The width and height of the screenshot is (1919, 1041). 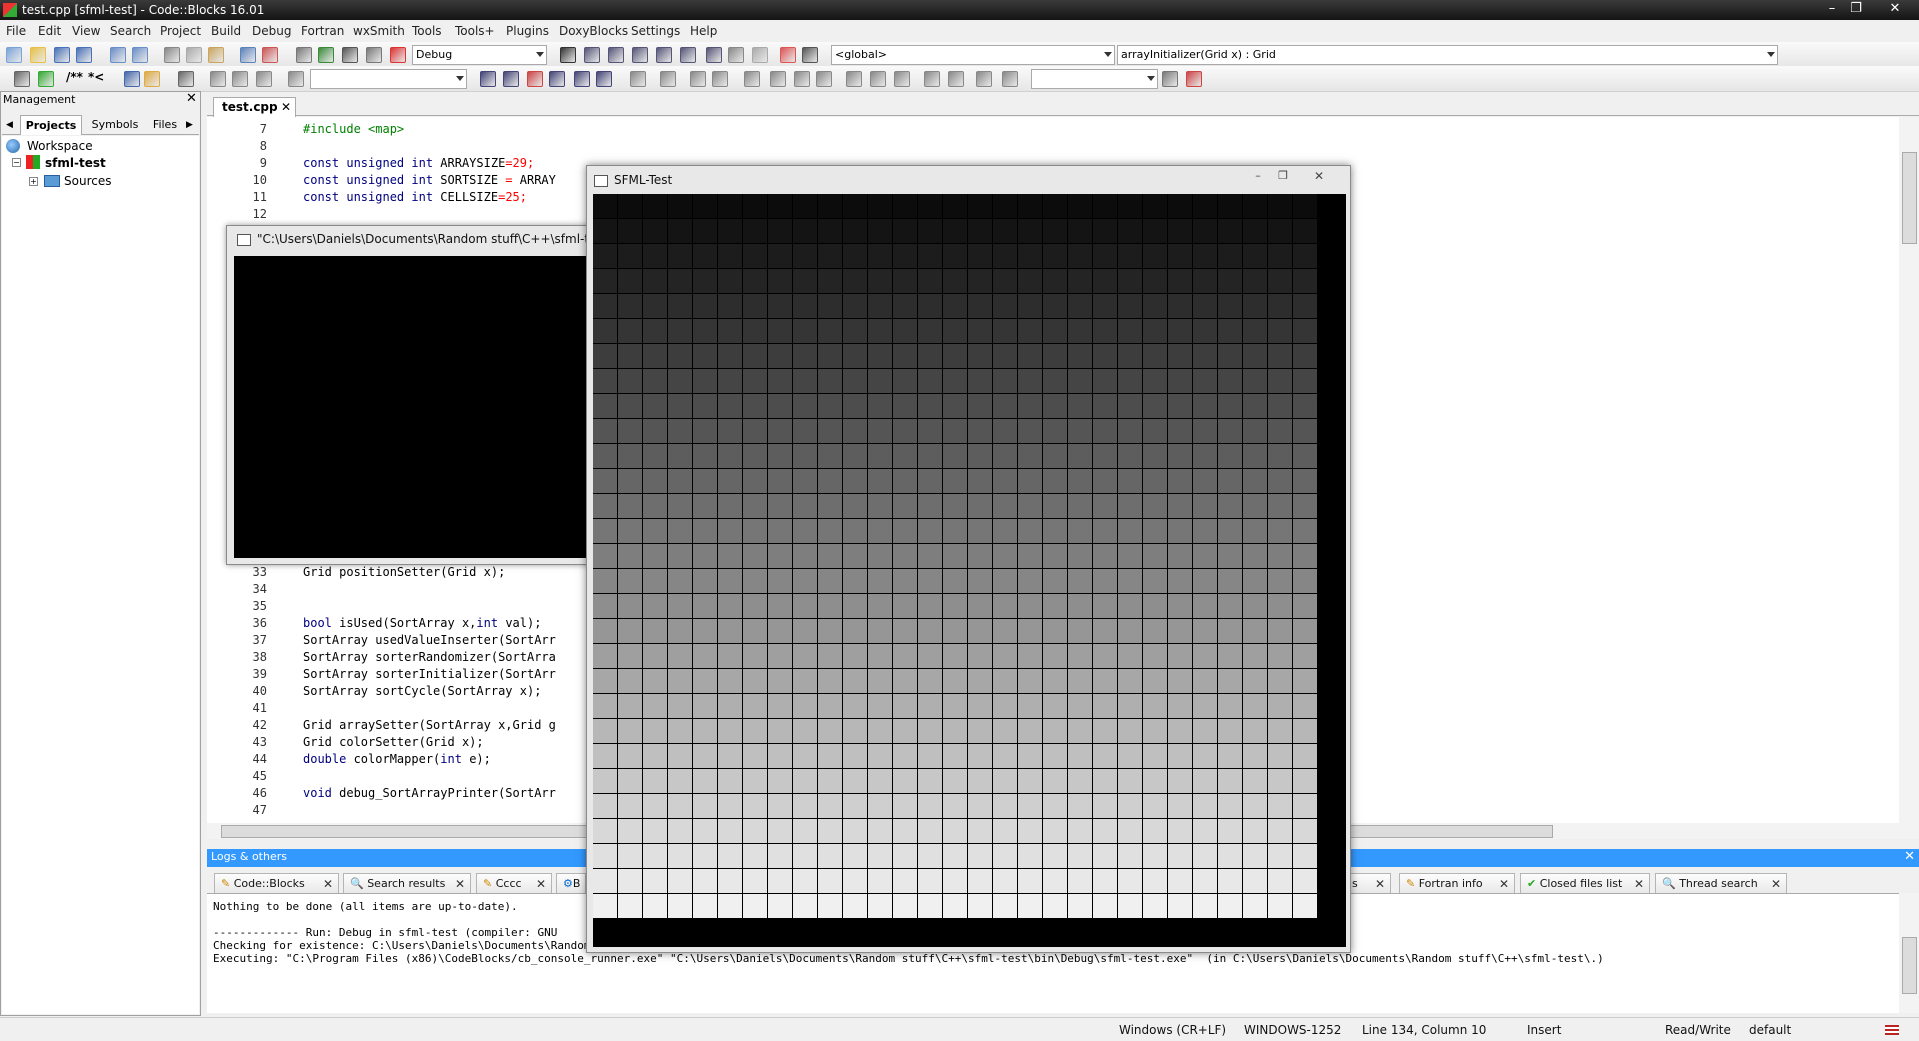 What do you see at coordinates (87, 181) in the screenshot?
I see `tree-folder-sources: Sources` at bounding box center [87, 181].